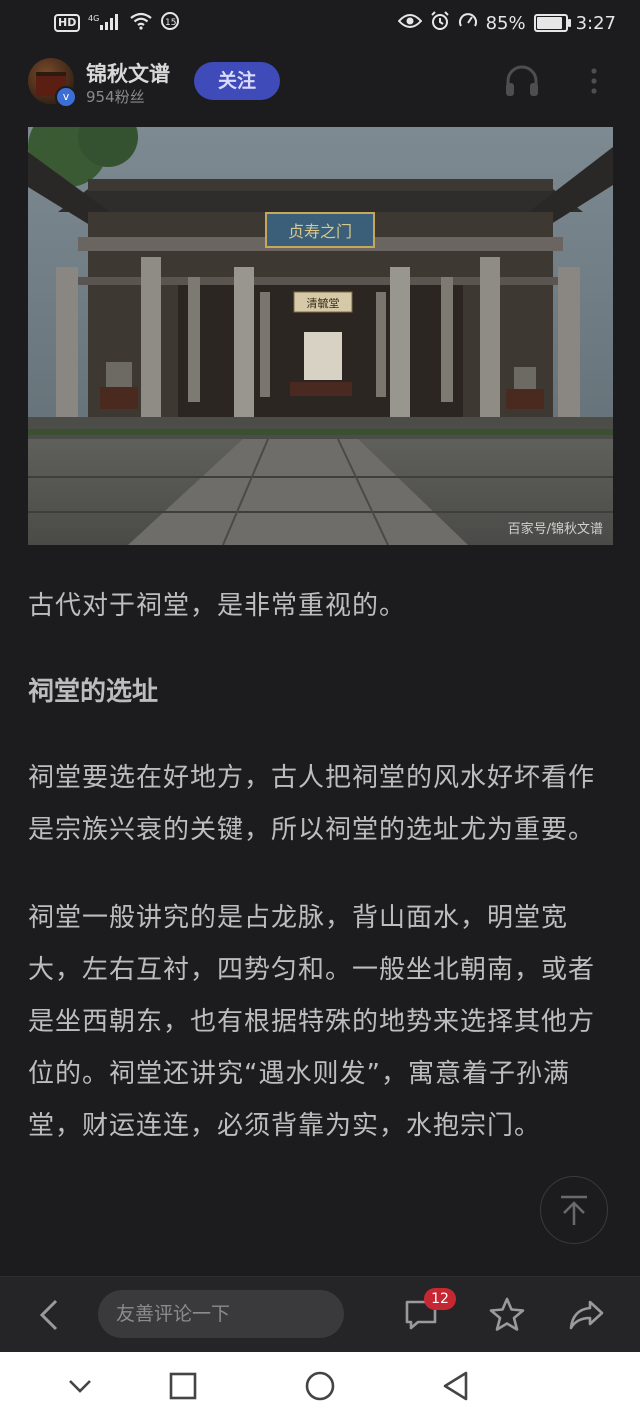  I want to click on svg-text: 贞寿之门, so click(320, 231).